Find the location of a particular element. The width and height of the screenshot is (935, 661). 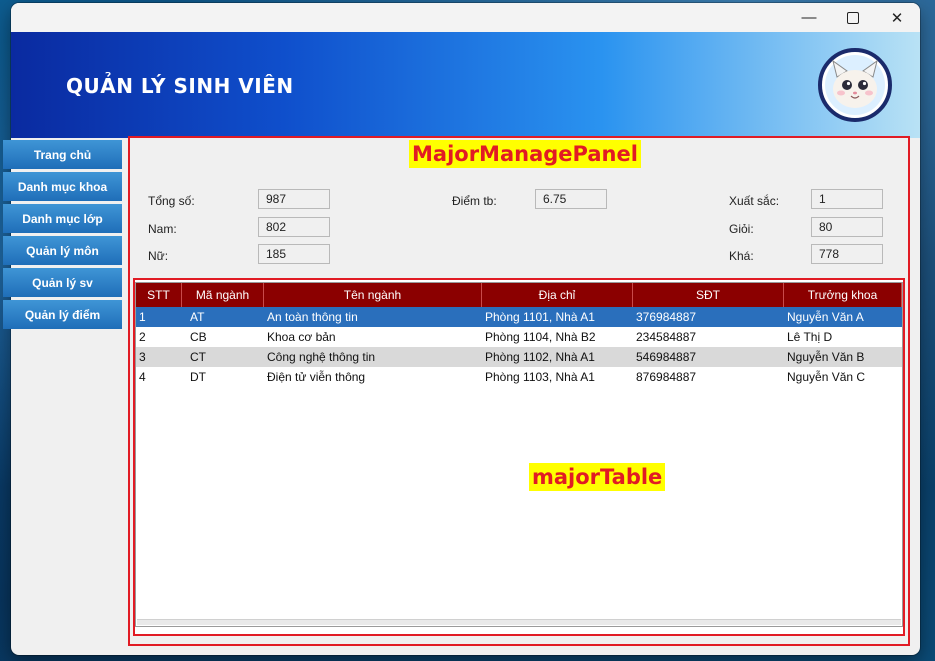

table-cell: Phòng 1101, Nhà A1 is located at coordinates (540, 317).